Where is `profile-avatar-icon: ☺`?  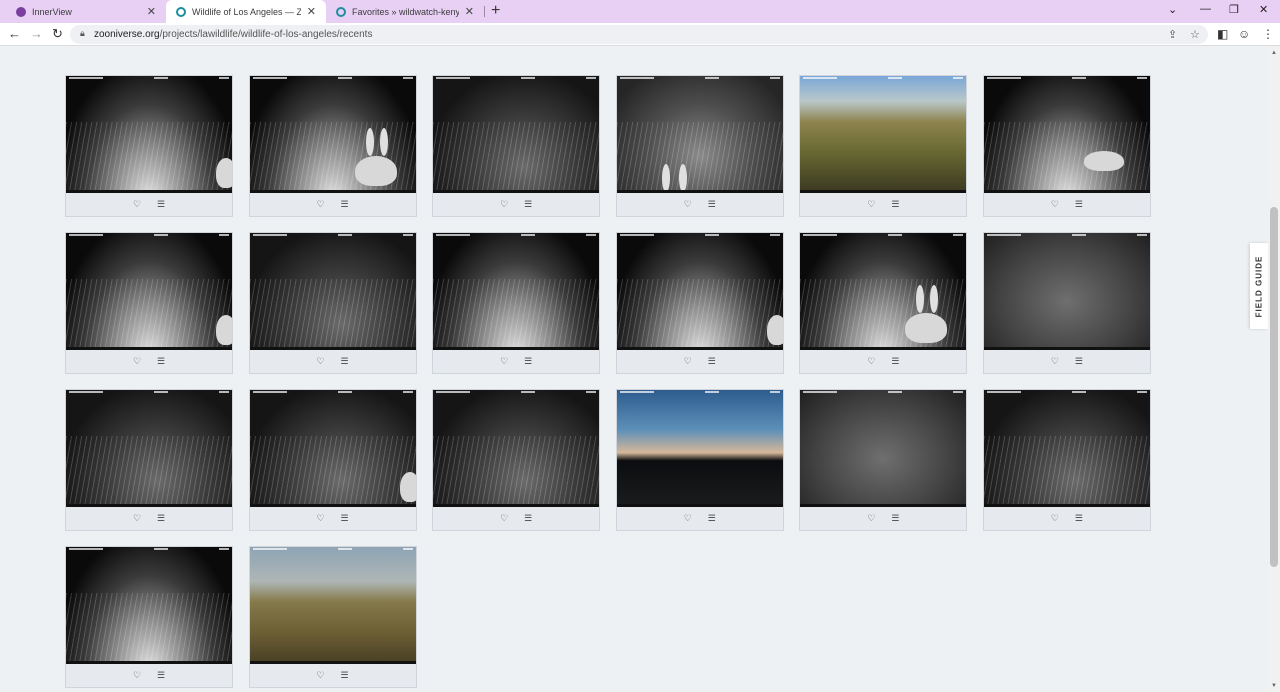 profile-avatar-icon: ☺ is located at coordinates (1244, 34).